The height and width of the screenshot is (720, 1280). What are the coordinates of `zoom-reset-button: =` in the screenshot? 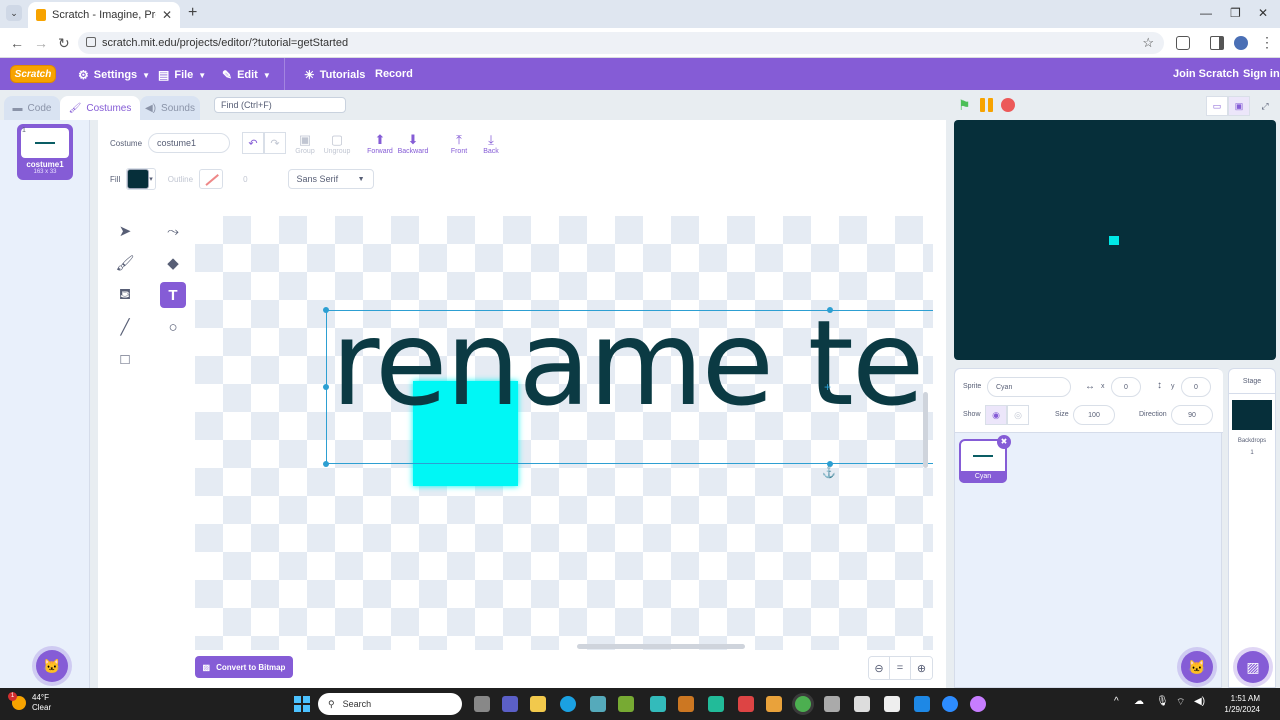 It's located at (900, 668).